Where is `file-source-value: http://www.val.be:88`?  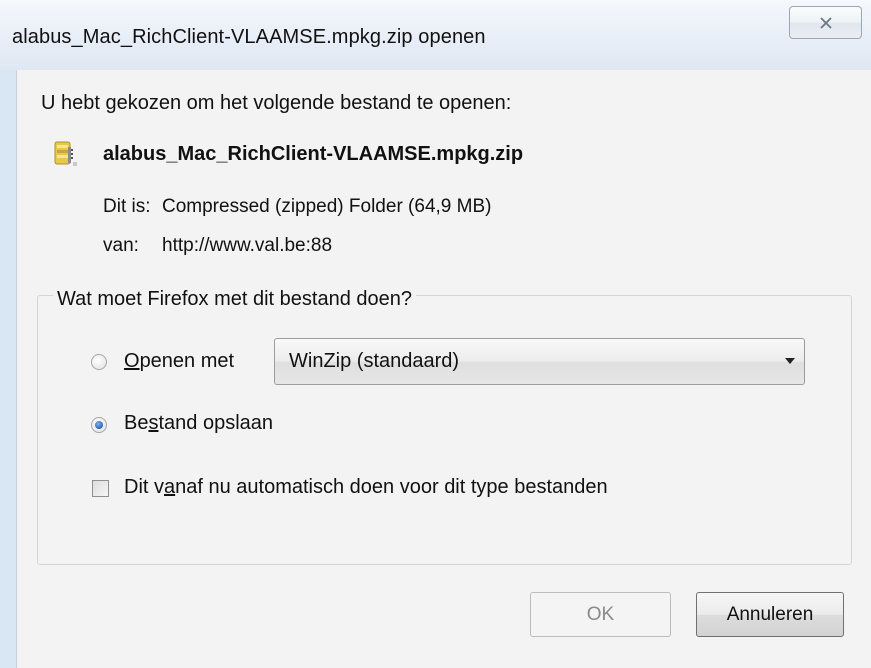
file-source-value: http://www.val.be:88 is located at coordinates (247, 245).